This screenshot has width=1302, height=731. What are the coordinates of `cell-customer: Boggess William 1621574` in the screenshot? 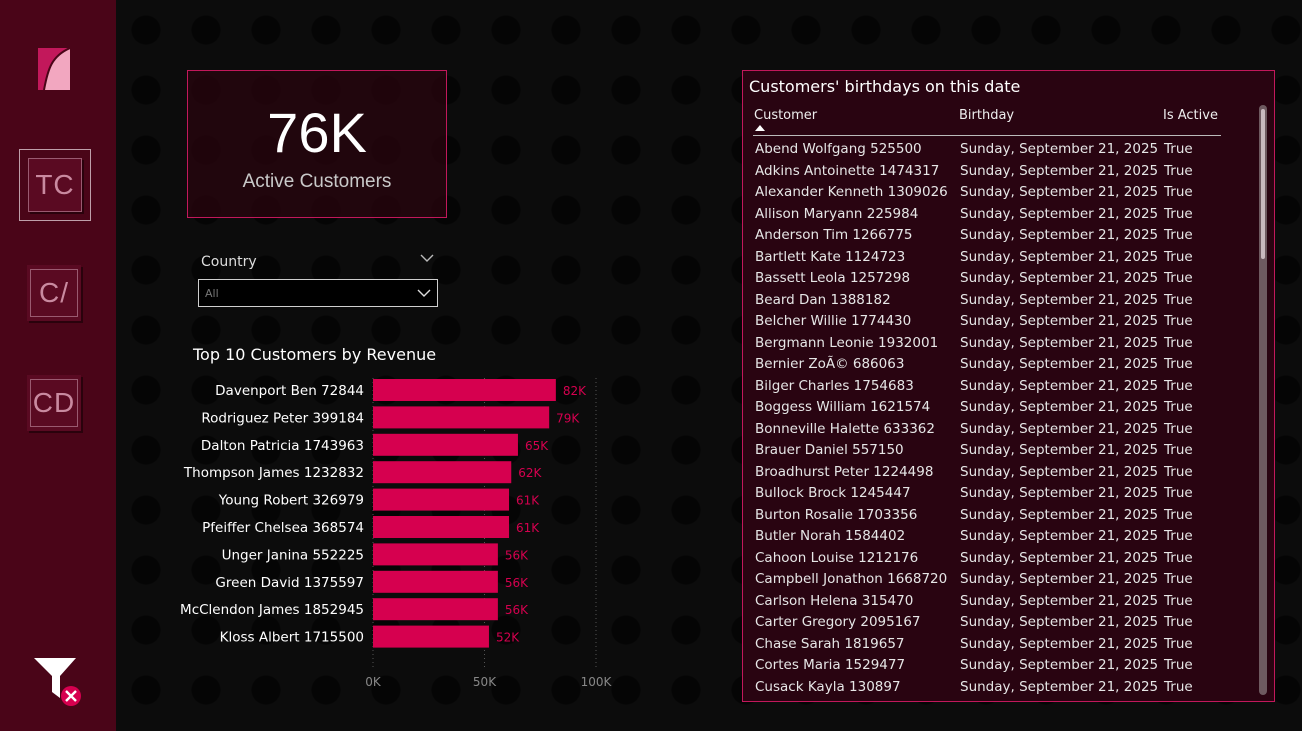 It's located at (843, 407).